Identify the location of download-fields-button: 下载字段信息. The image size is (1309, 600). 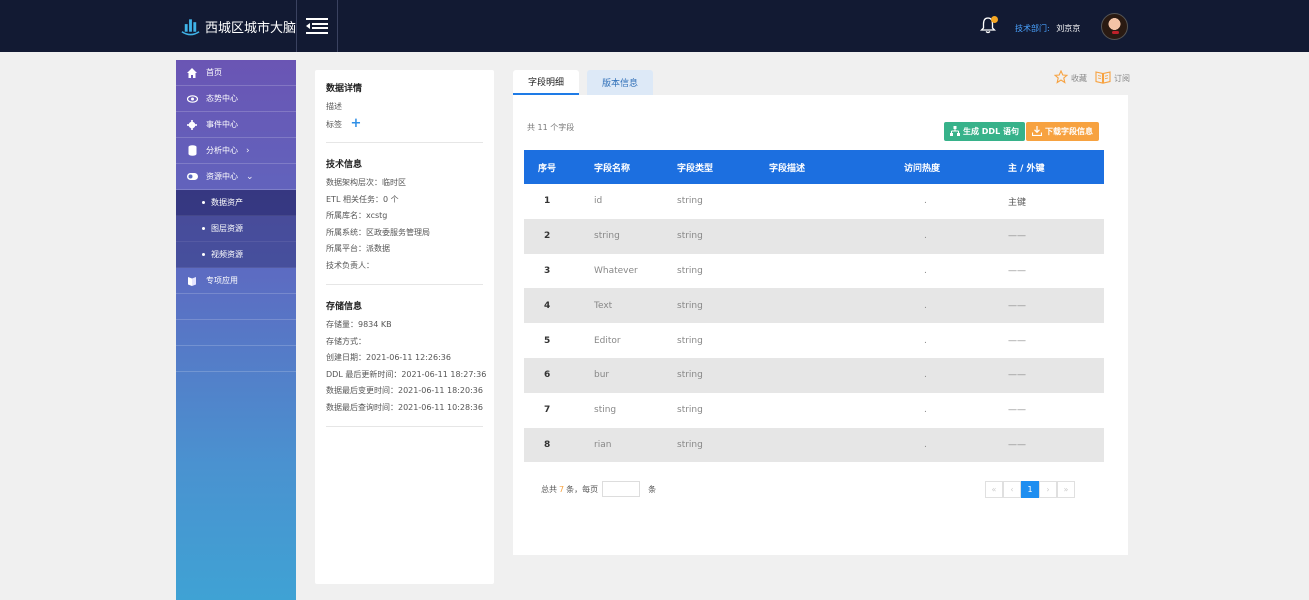
(1062, 131).